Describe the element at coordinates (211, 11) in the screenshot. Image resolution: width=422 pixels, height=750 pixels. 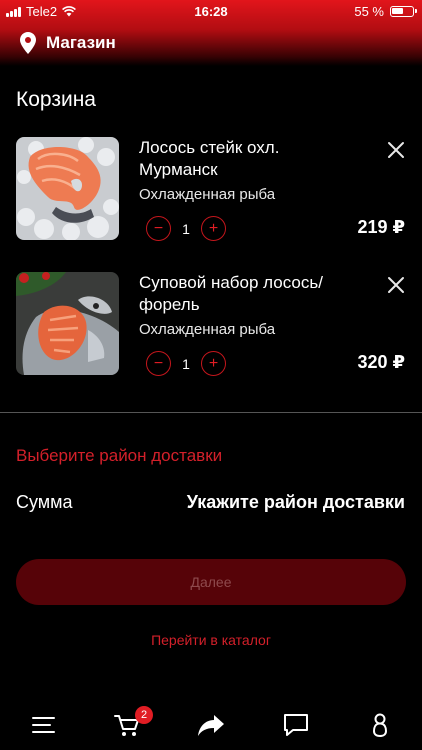
I see `status-bar: Tele2 16:28 55 %` at that location.